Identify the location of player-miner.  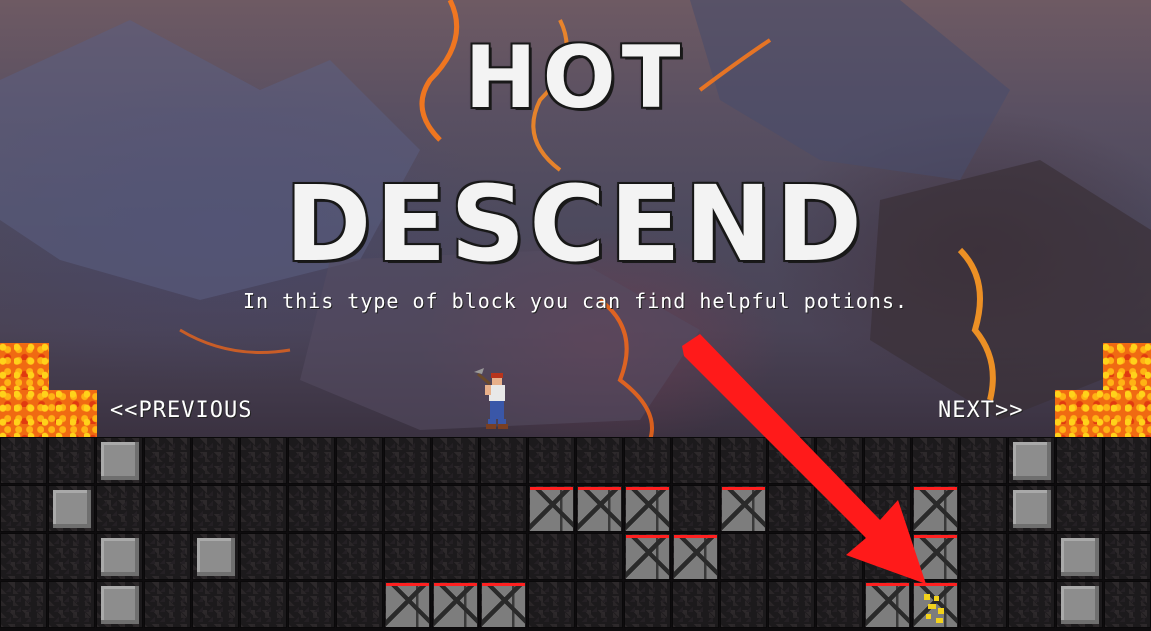
(491, 398).